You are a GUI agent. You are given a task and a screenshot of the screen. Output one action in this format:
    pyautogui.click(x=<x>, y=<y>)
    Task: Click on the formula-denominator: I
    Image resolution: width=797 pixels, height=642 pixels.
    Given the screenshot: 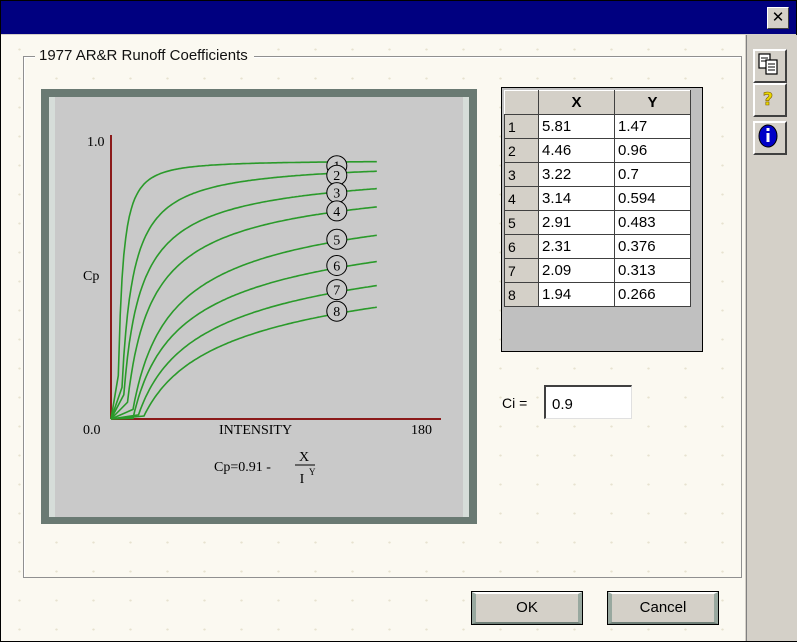 What is the action you would take?
    pyautogui.click(x=302, y=479)
    